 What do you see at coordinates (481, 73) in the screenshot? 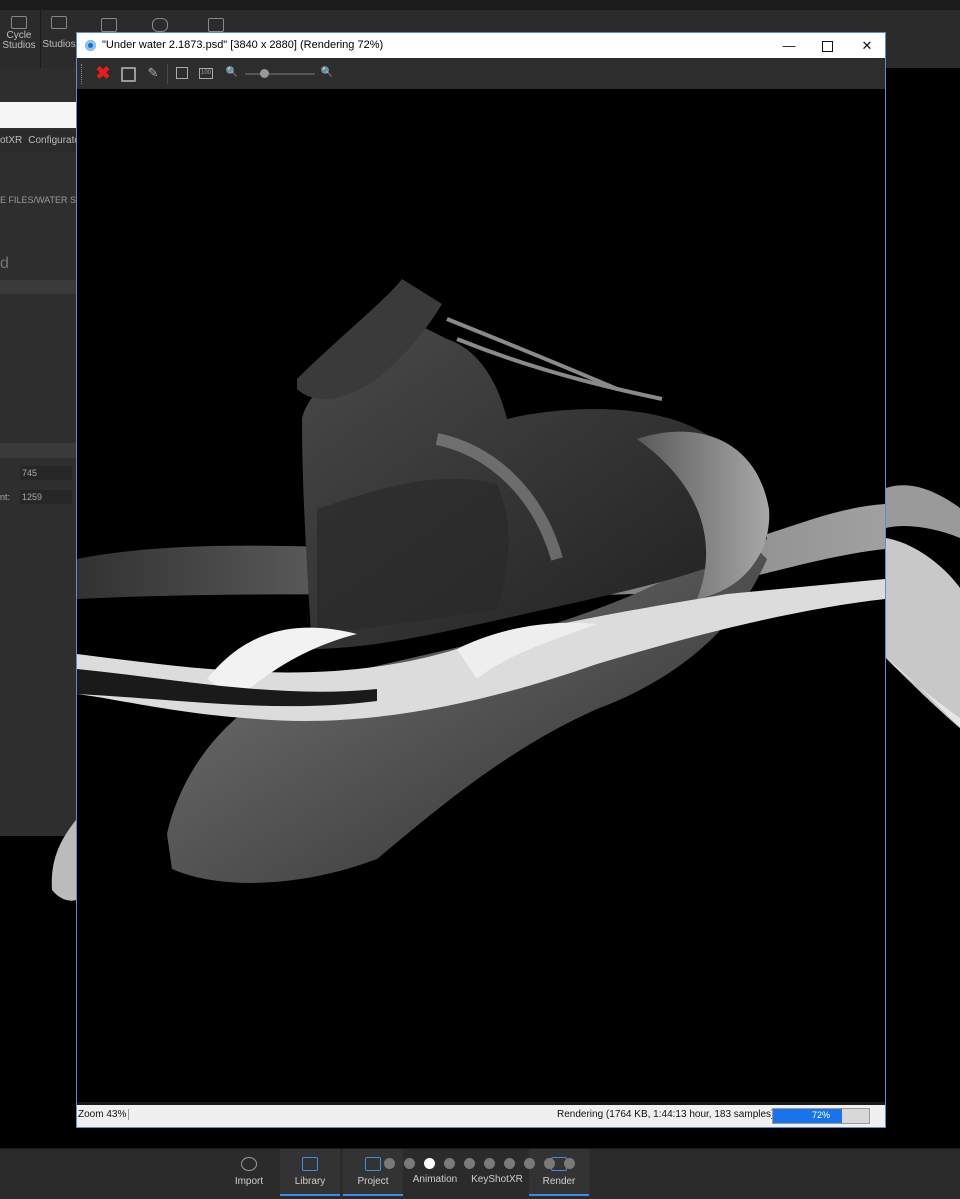
I see `render-toolbar: ✖ ✎ 100 🔍 🔍` at bounding box center [481, 73].